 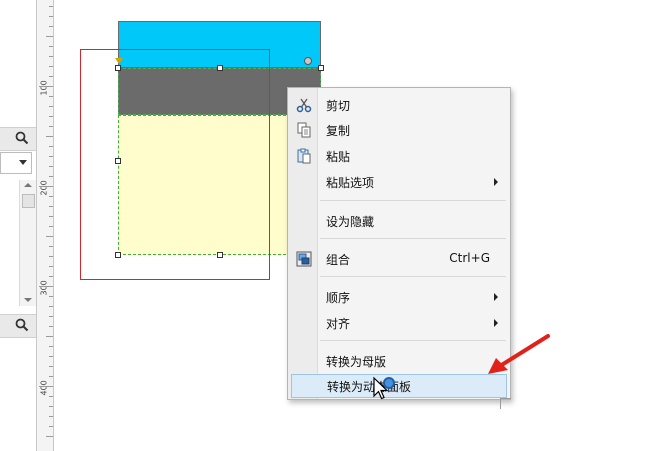 I want to click on ruler-label: 200, so click(x=44, y=188).